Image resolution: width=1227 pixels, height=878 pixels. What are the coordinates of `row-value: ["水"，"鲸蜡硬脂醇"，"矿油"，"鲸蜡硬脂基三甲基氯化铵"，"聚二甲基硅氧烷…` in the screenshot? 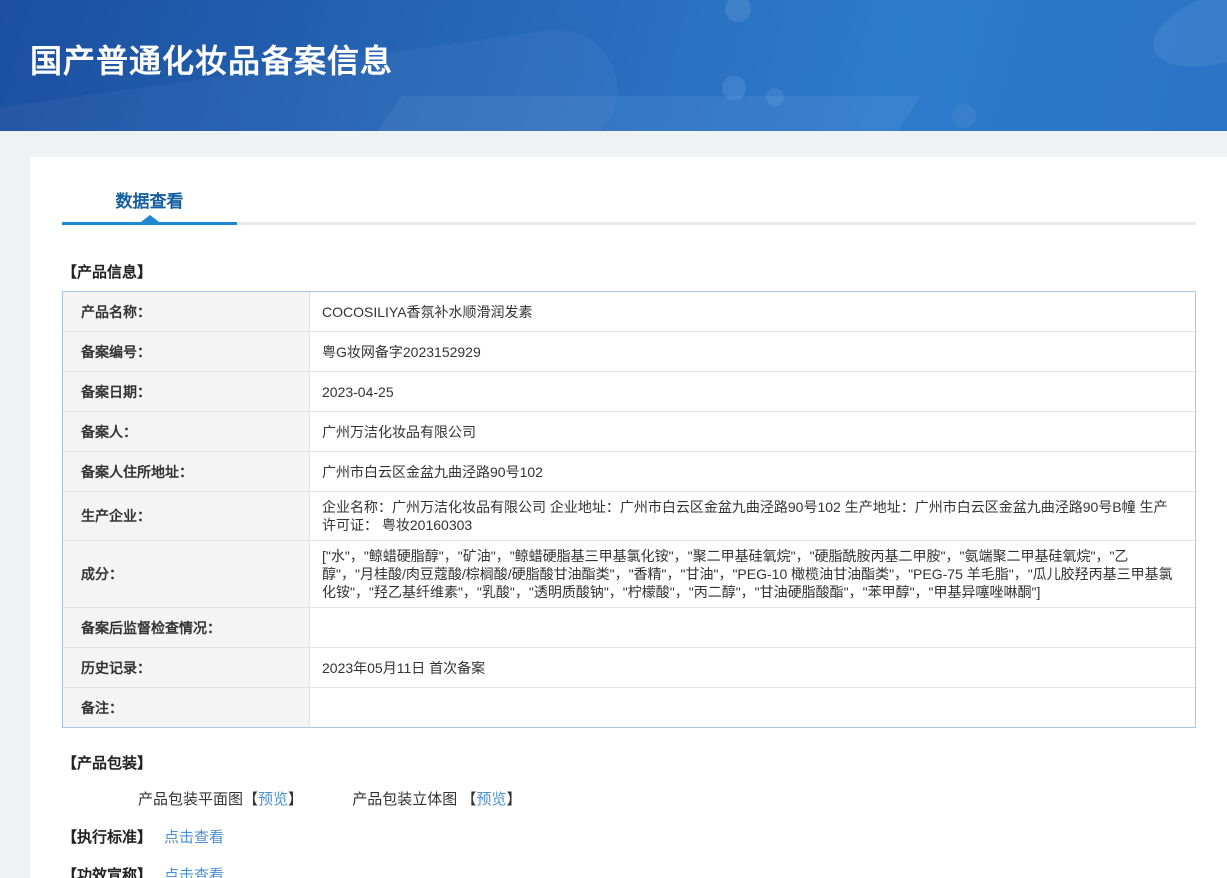 It's located at (747, 574).